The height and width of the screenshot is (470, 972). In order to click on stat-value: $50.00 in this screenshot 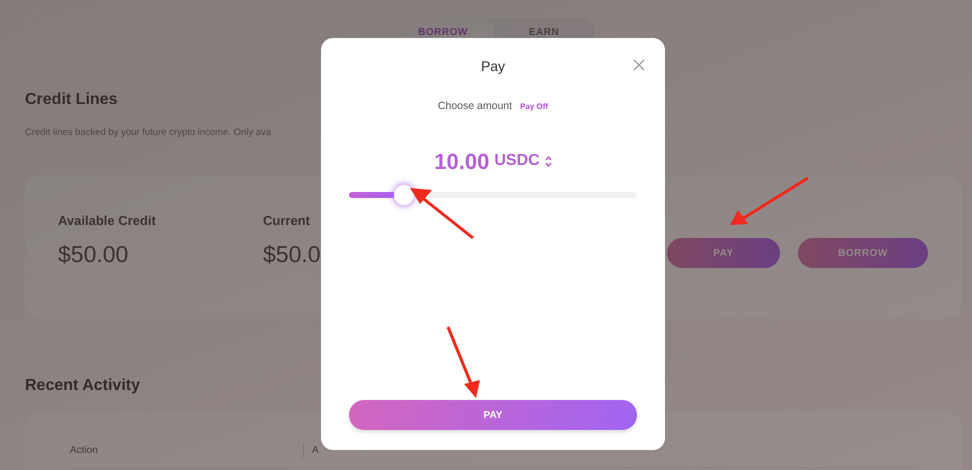, I will do `click(94, 254)`.